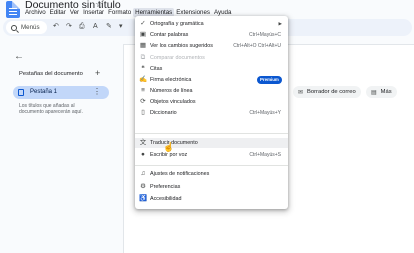  Describe the element at coordinates (97, 73) in the screenshot. I see `add-tab-icon: +` at that location.